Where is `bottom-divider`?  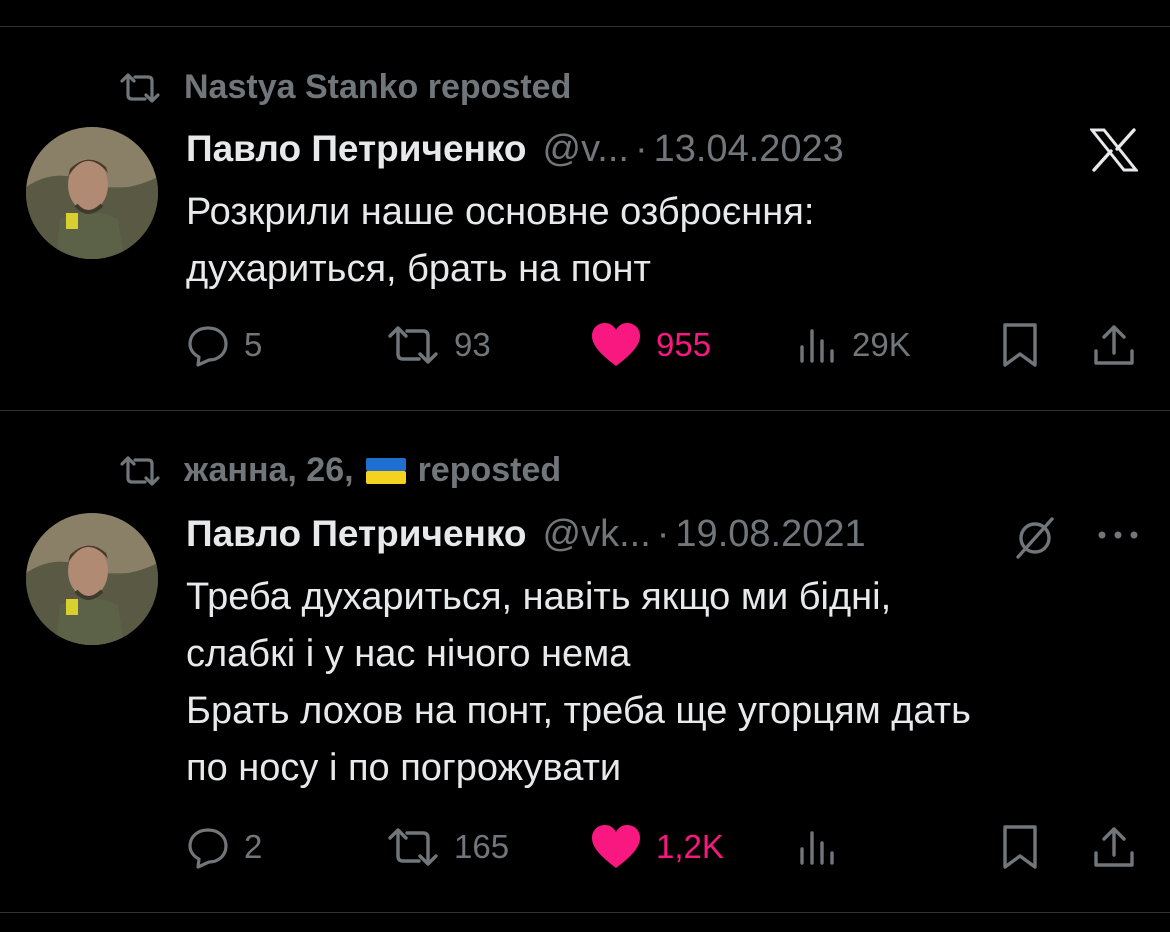 bottom-divider is located at coordinates (585, 912).